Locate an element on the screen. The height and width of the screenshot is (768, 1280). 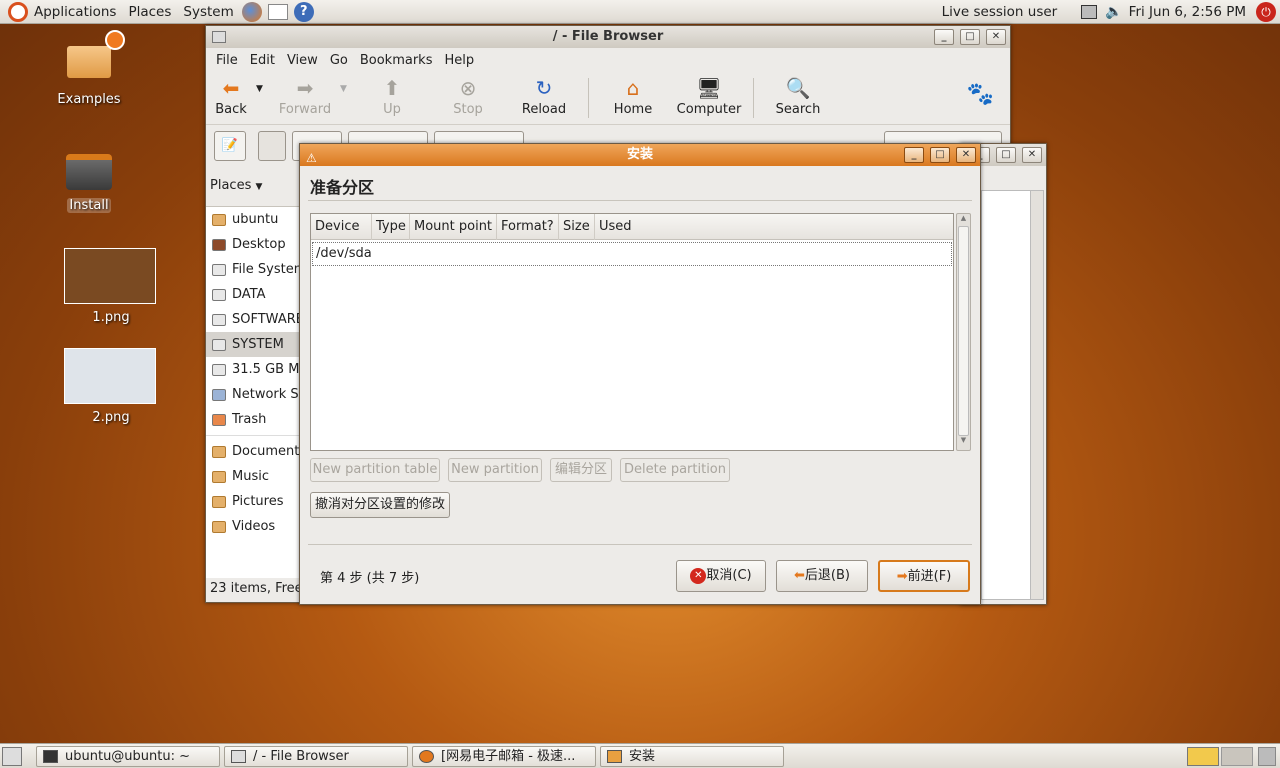
search-button: 🔍 Search is located at coordinates (798, 94).